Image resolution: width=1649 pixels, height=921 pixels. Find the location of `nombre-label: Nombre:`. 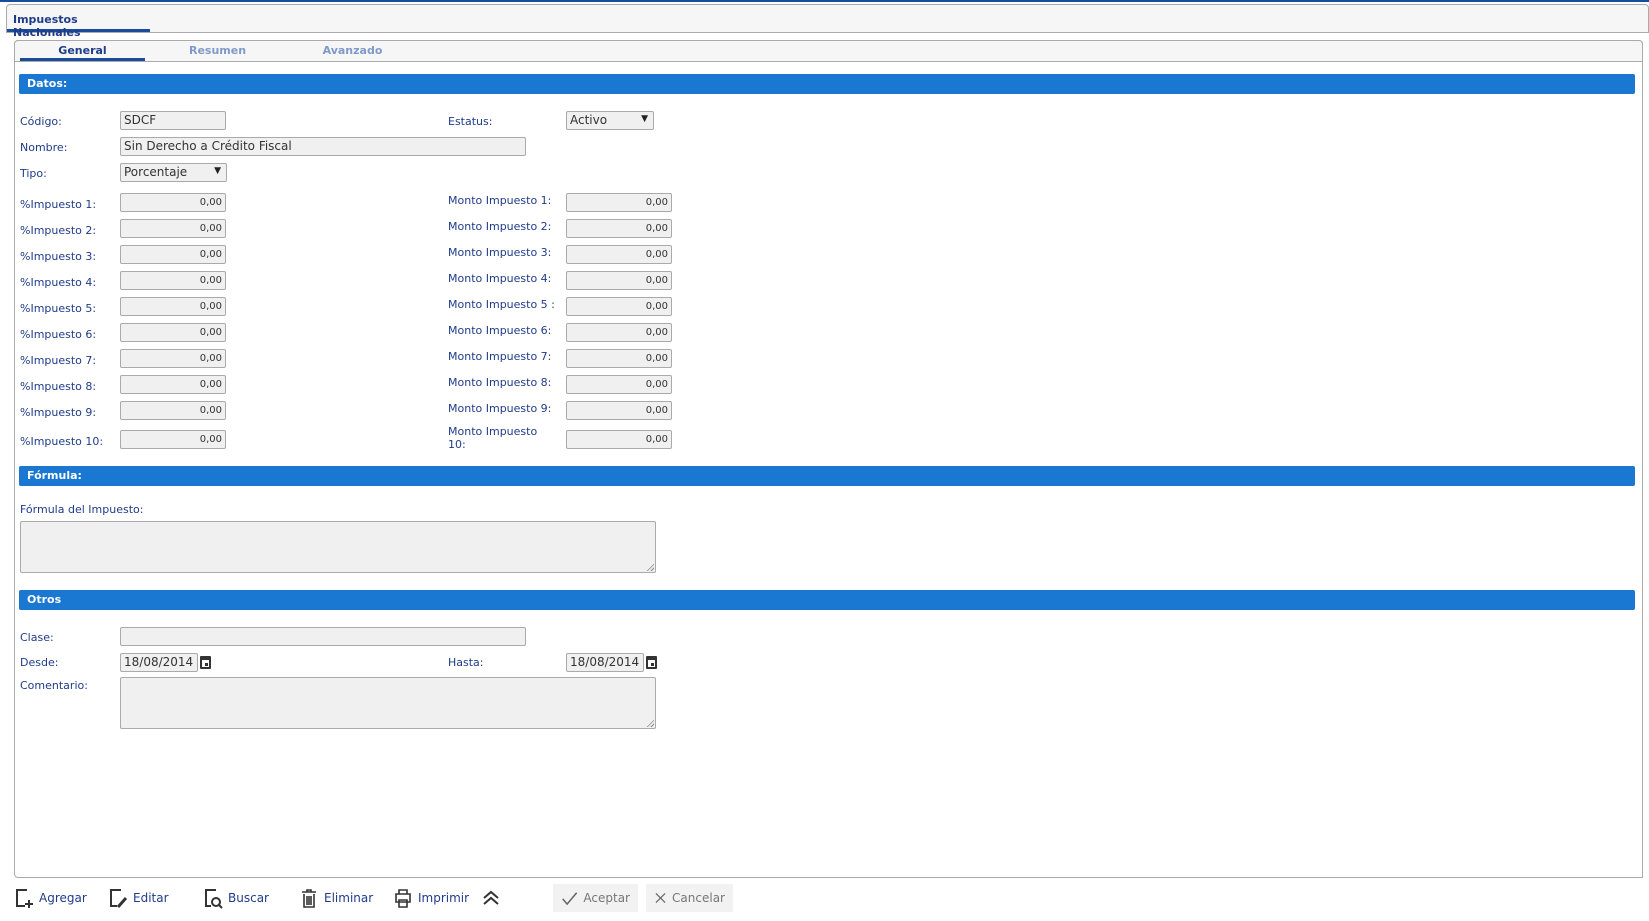

nombre-label: Nombre: is located at coordinates (44, 147).